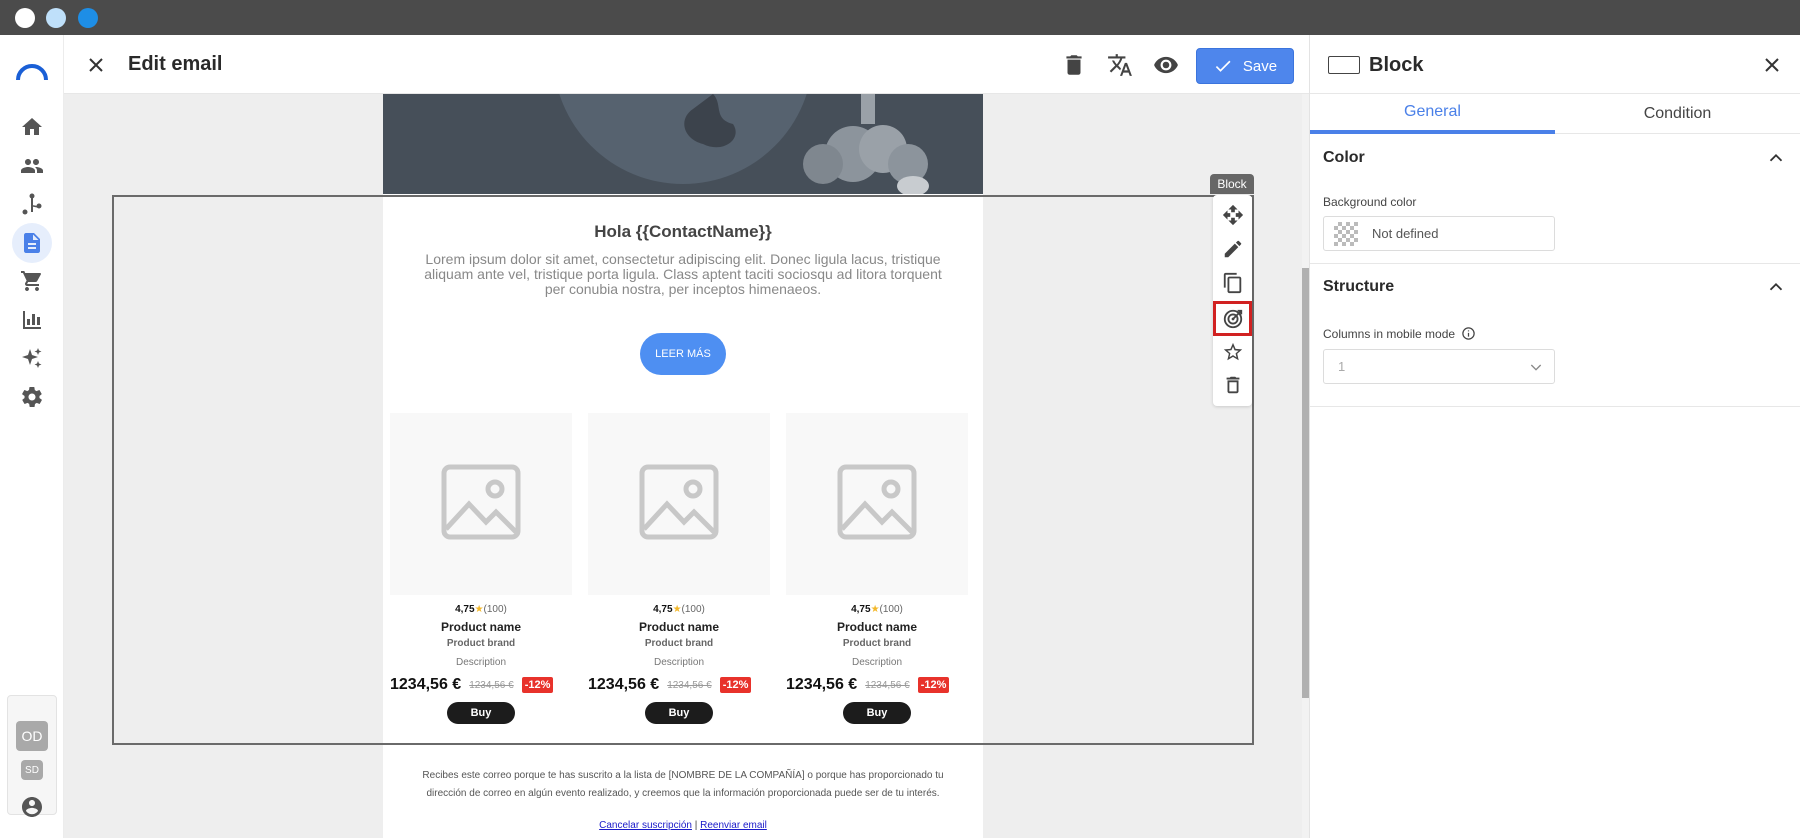 Image resolution: width=1800 pixels, height=838 pixels. I want to click on pencil-icon, so click(1233, 249).